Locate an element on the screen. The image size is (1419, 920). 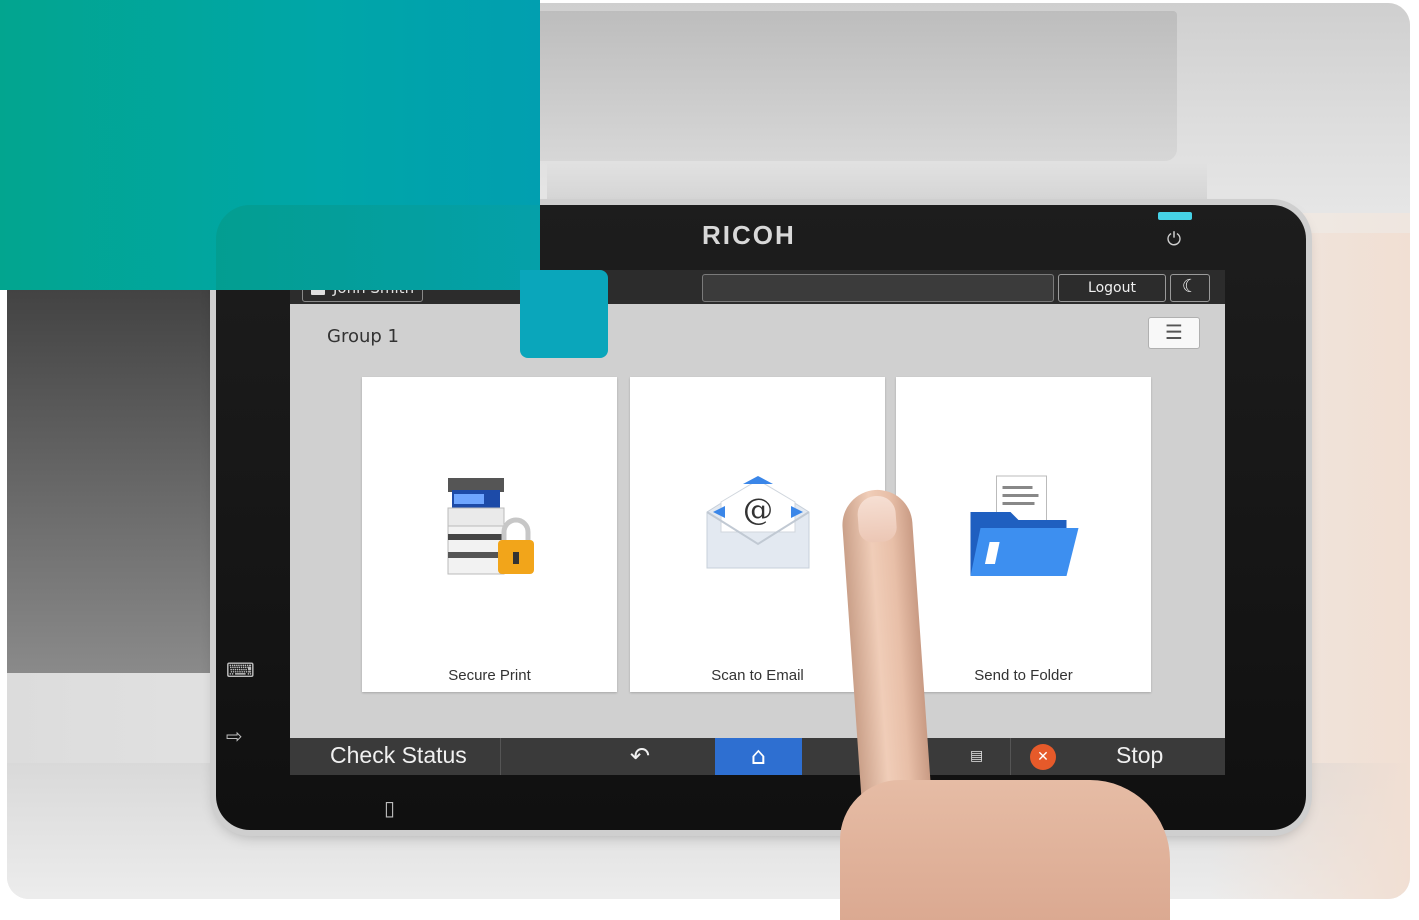
logout-button: Logout is located at coordinates (1112, 288).